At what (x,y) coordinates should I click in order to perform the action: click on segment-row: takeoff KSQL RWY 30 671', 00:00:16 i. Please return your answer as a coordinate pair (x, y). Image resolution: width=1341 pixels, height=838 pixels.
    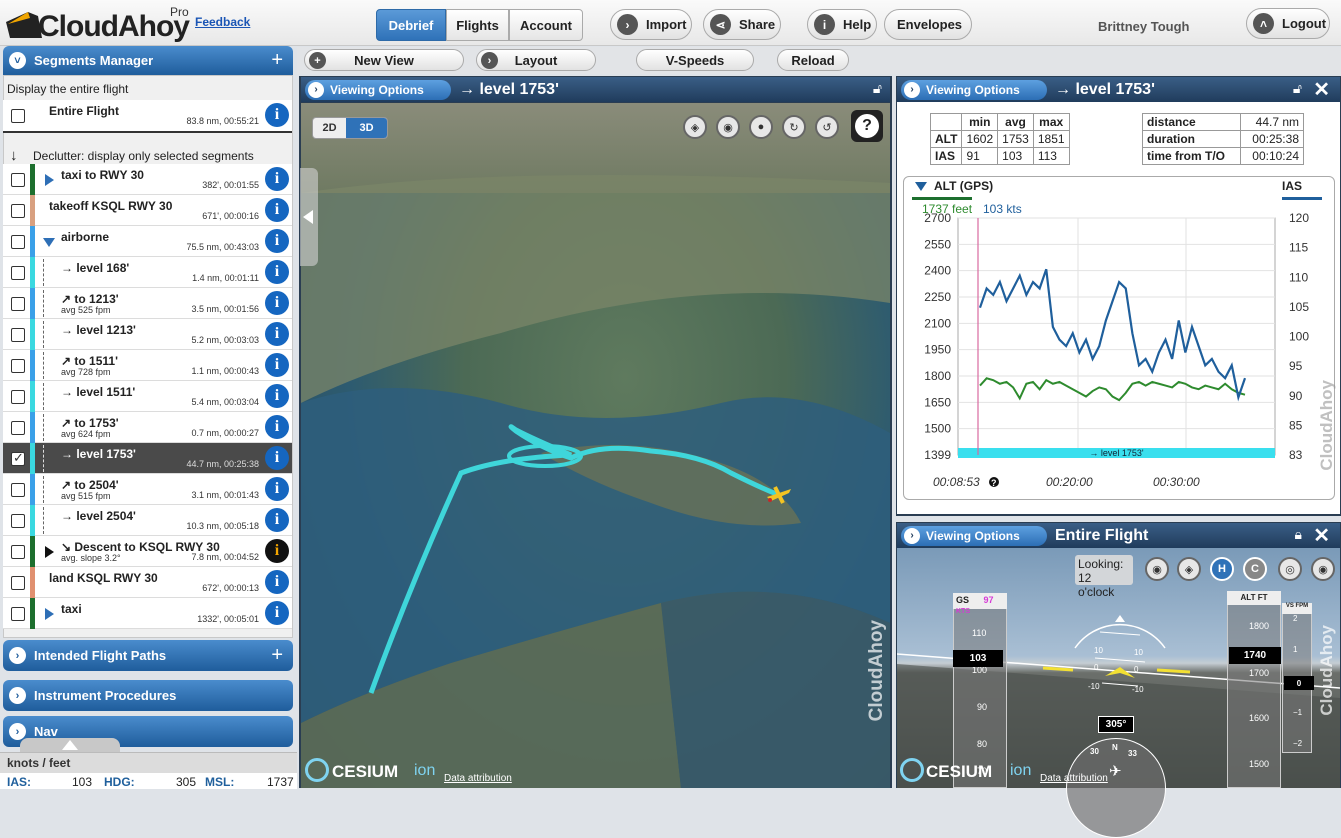
    Looking at the image, I should click on (147, 210).